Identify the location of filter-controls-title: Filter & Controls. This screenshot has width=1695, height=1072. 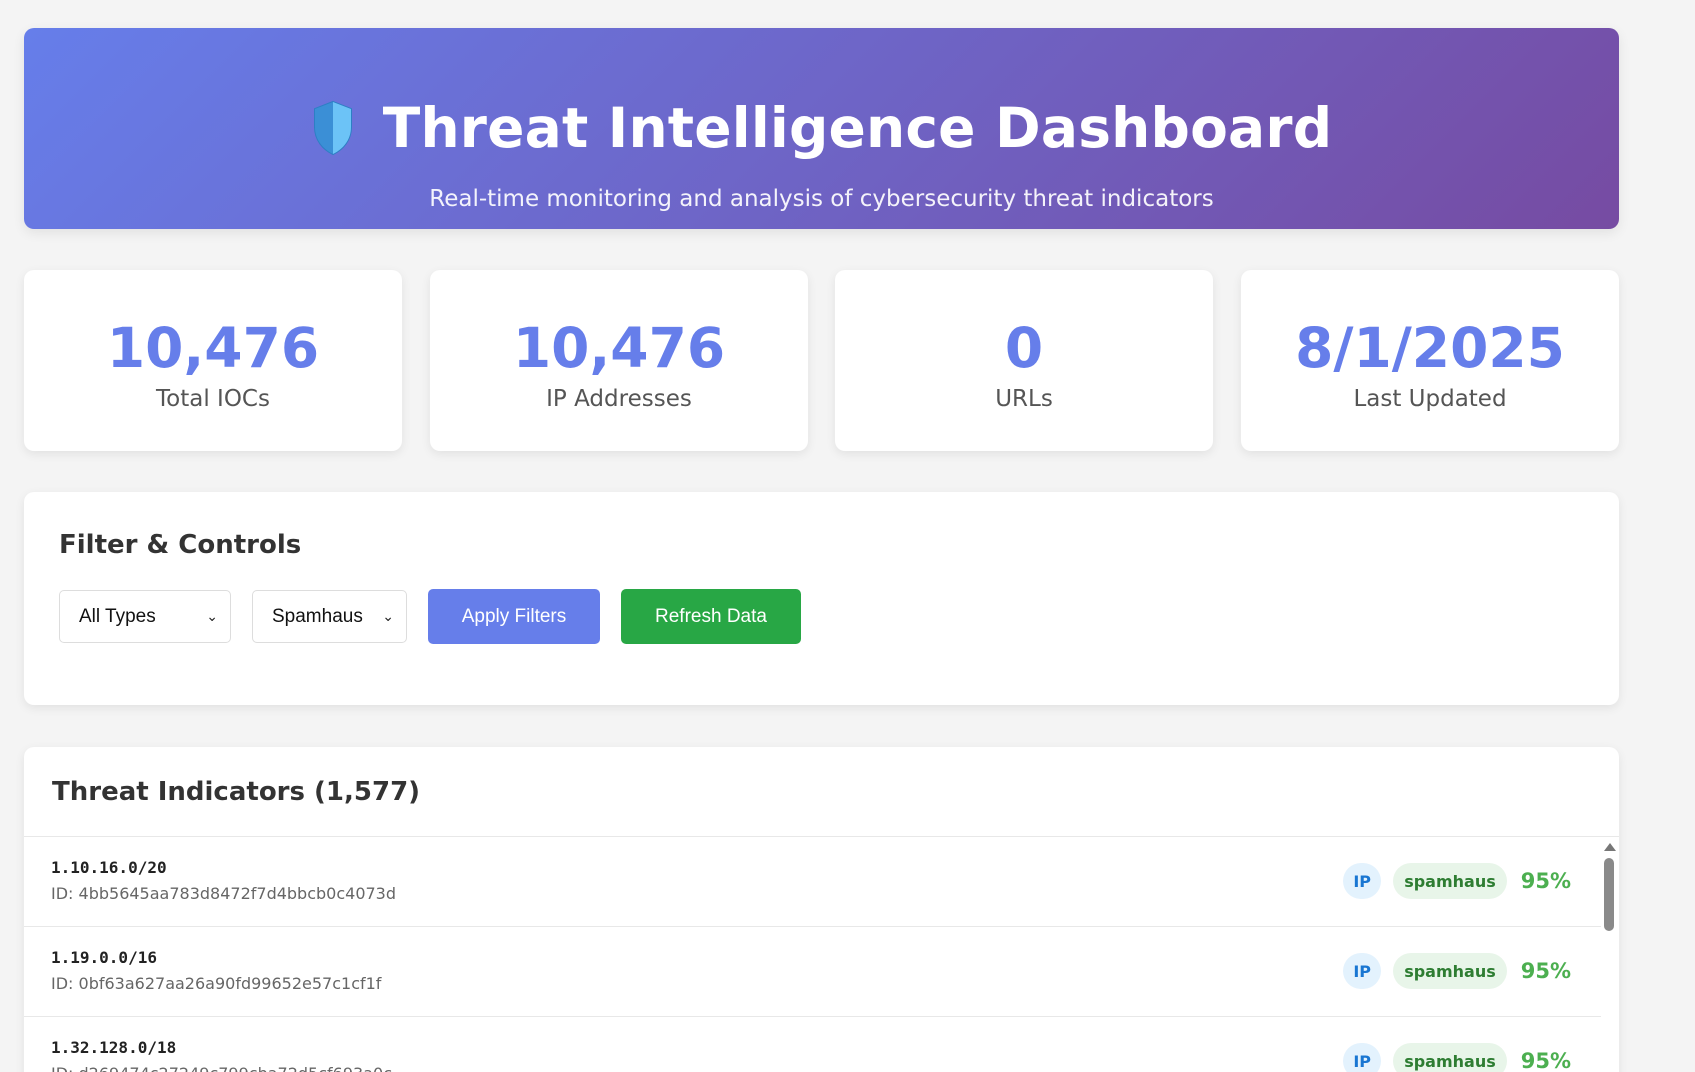
(180, 545).